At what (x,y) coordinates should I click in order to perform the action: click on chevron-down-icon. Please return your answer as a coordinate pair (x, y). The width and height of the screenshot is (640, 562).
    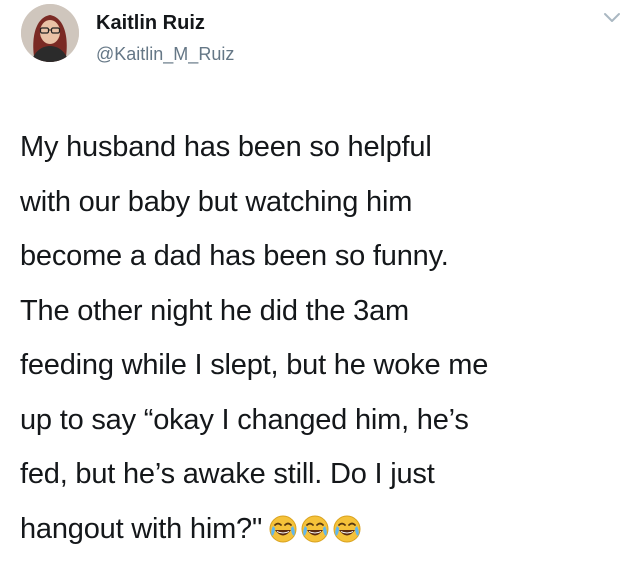
    Looking at the image, I should click on (612, 17).